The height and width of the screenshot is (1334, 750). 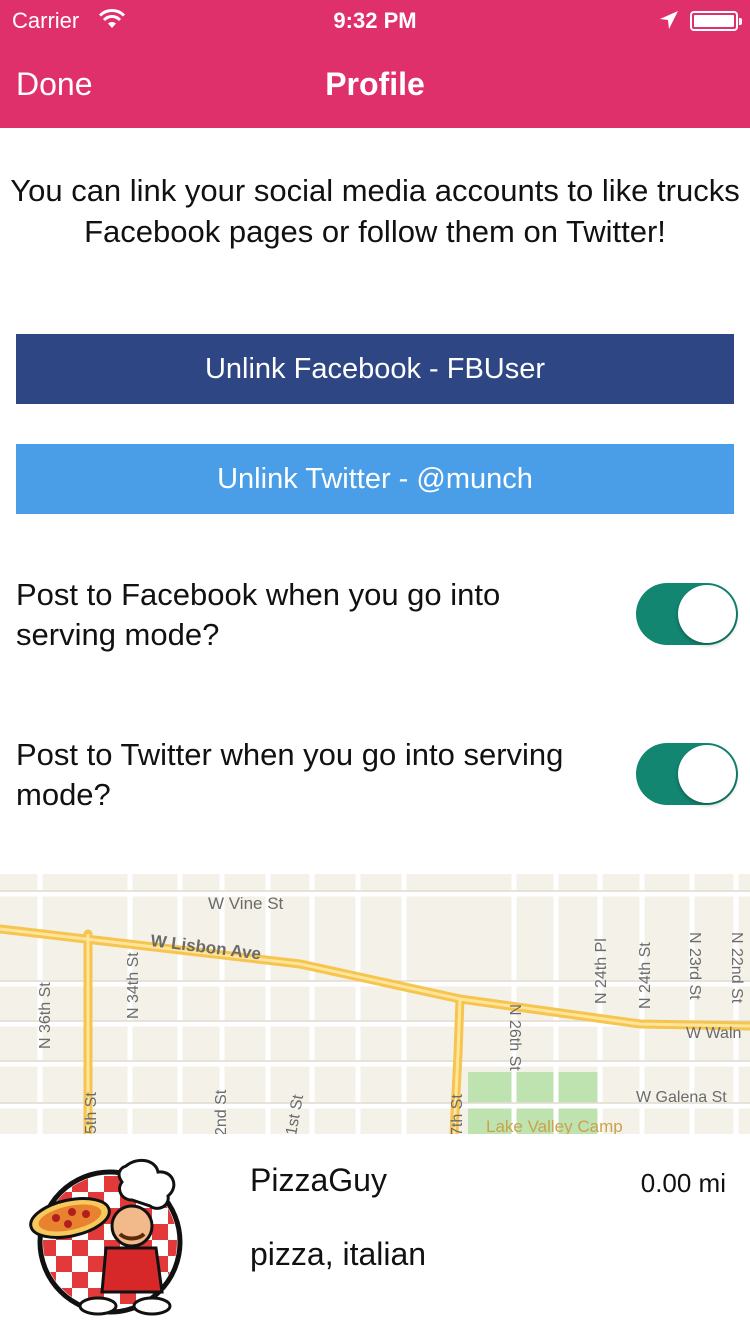 What do you see at coordinates (133, 985) in the screenshot?
I see `map-label-n-34th: N 34th St` at bounding box center [133, 985].